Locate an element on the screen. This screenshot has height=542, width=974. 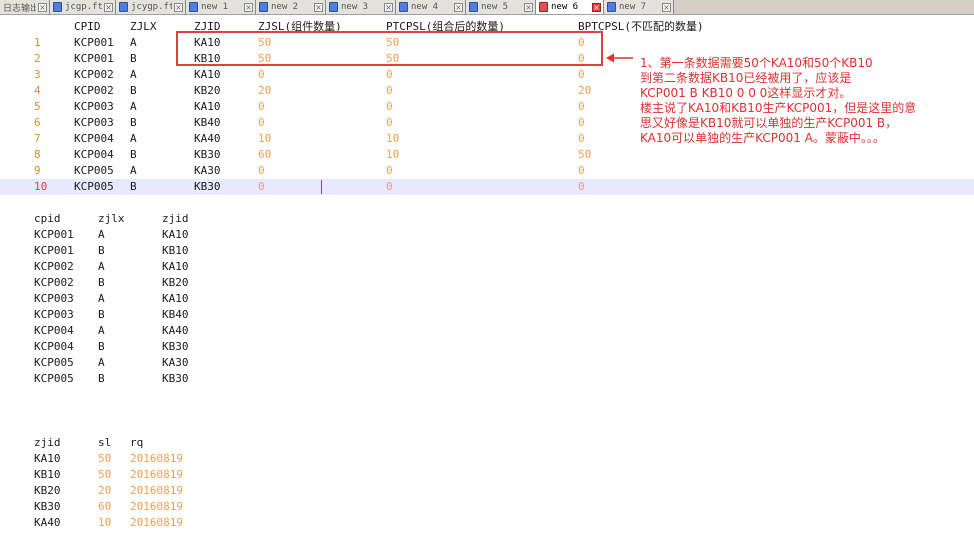
table3-row: KB10 50 20160819 is located at coordinates (487, 475).